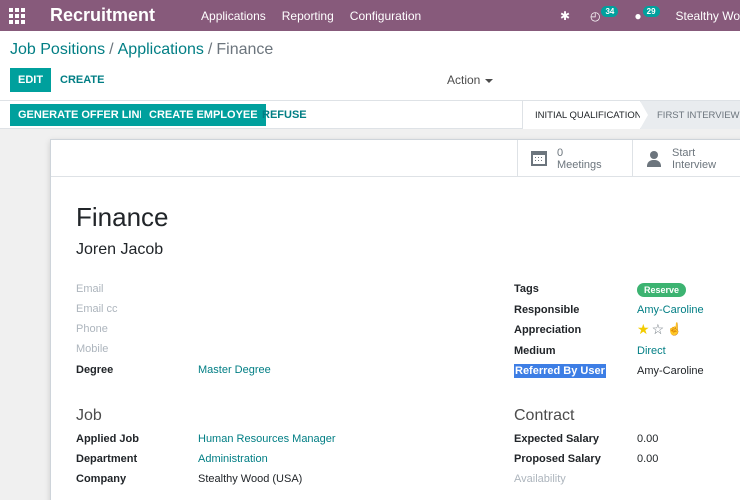 This screenshot has height=500, width=740. What do you see at coordinates (638, 15) in the screenshot?
I see `comments-icon: ●` at bounding box center [638, 15].